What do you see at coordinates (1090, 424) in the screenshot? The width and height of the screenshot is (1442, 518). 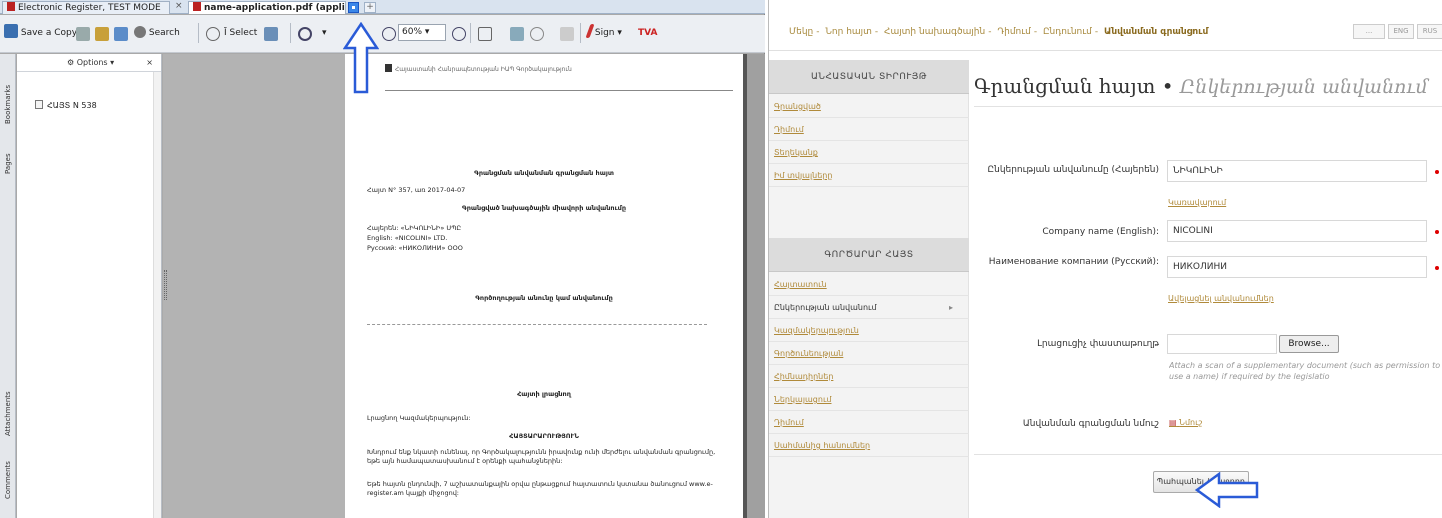 I see `sample-label: Անվանման գրանցման նմուշ` at bounding box center [1090, 424].